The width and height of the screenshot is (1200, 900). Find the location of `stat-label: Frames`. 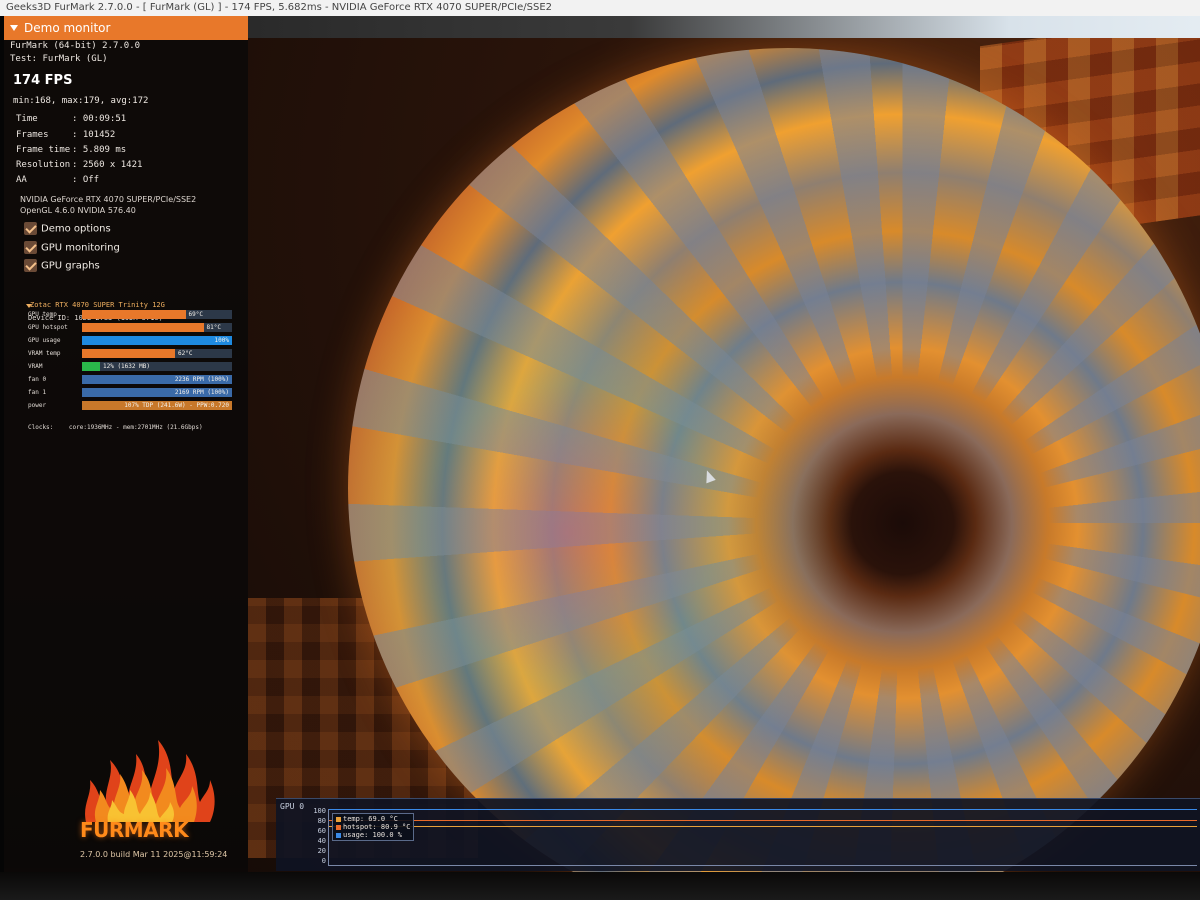

stat-label: Frames is located at coordinates (32, 135).